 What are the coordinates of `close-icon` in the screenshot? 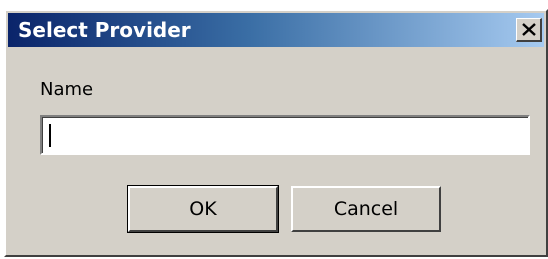 It's located at (529, 29).